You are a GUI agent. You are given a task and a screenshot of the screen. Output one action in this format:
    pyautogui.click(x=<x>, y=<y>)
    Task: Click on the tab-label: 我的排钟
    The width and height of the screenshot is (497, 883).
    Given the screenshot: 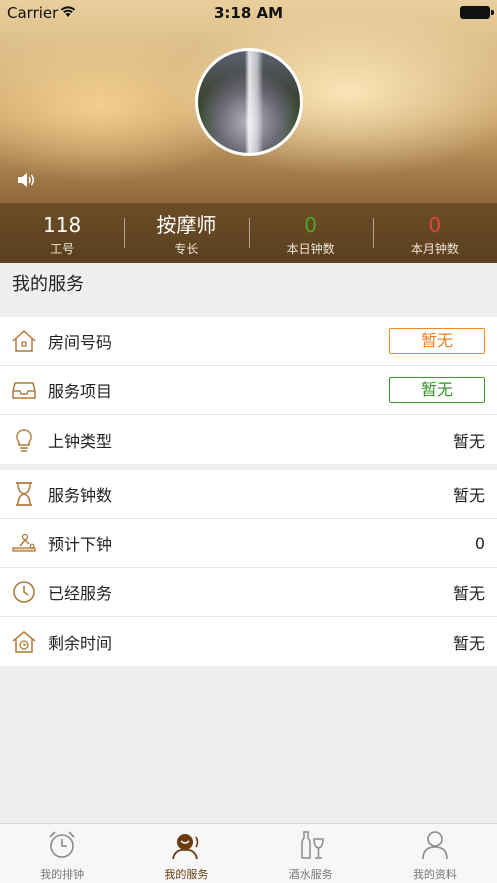 What is the action you would take?
    pyautogui.click(x=62, y=874)
    